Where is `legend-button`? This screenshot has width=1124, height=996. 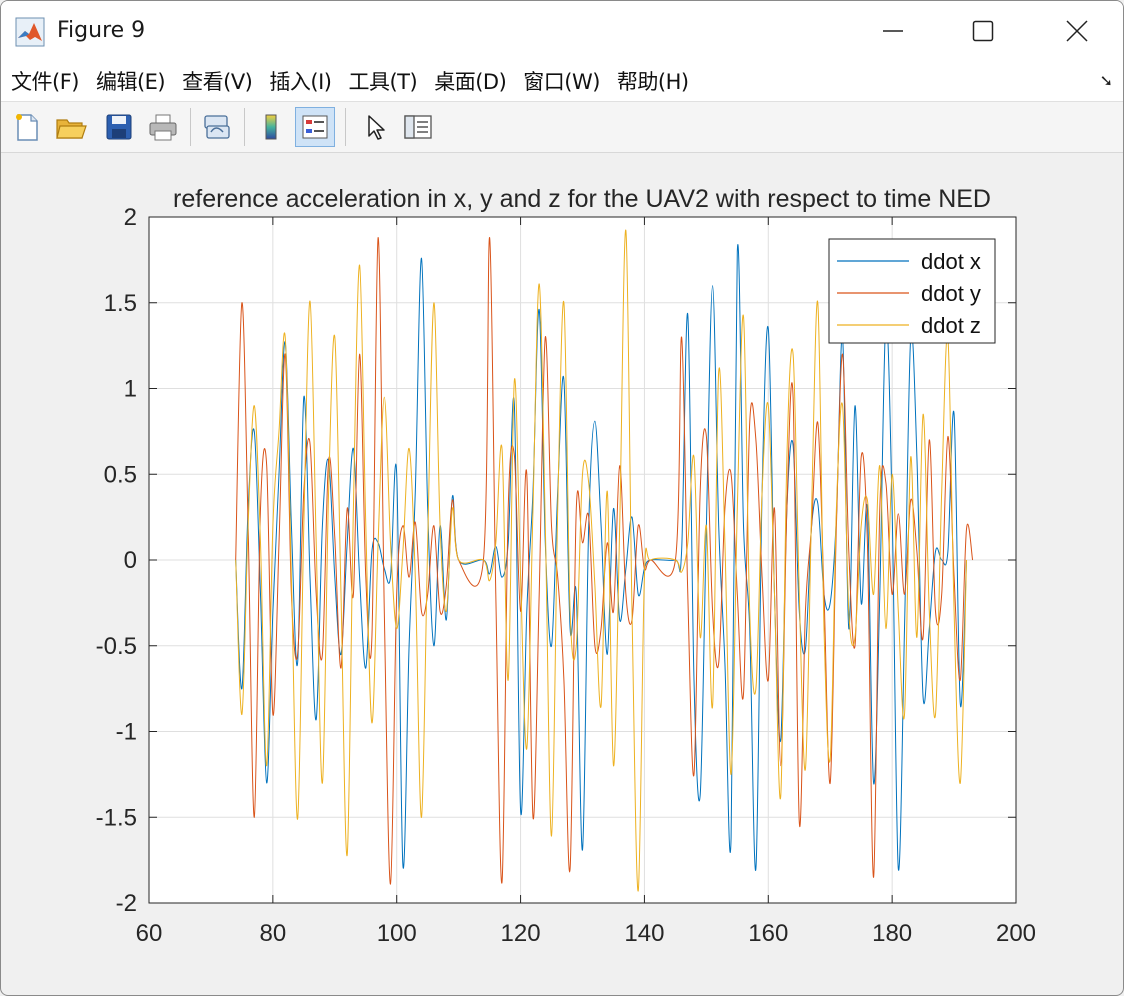 legend-button is located at coordinates (315, 127).